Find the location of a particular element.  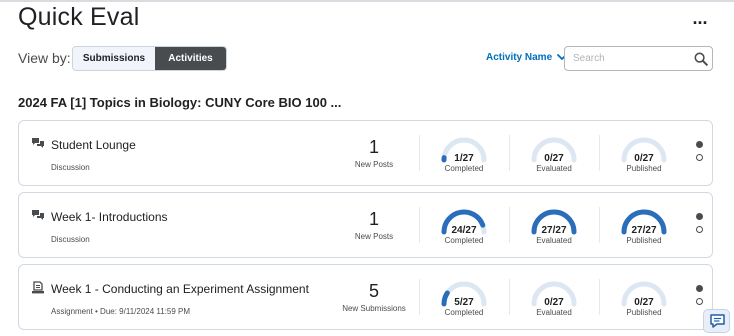

completed-value: 5/27 is located at coordinates (464, 302).